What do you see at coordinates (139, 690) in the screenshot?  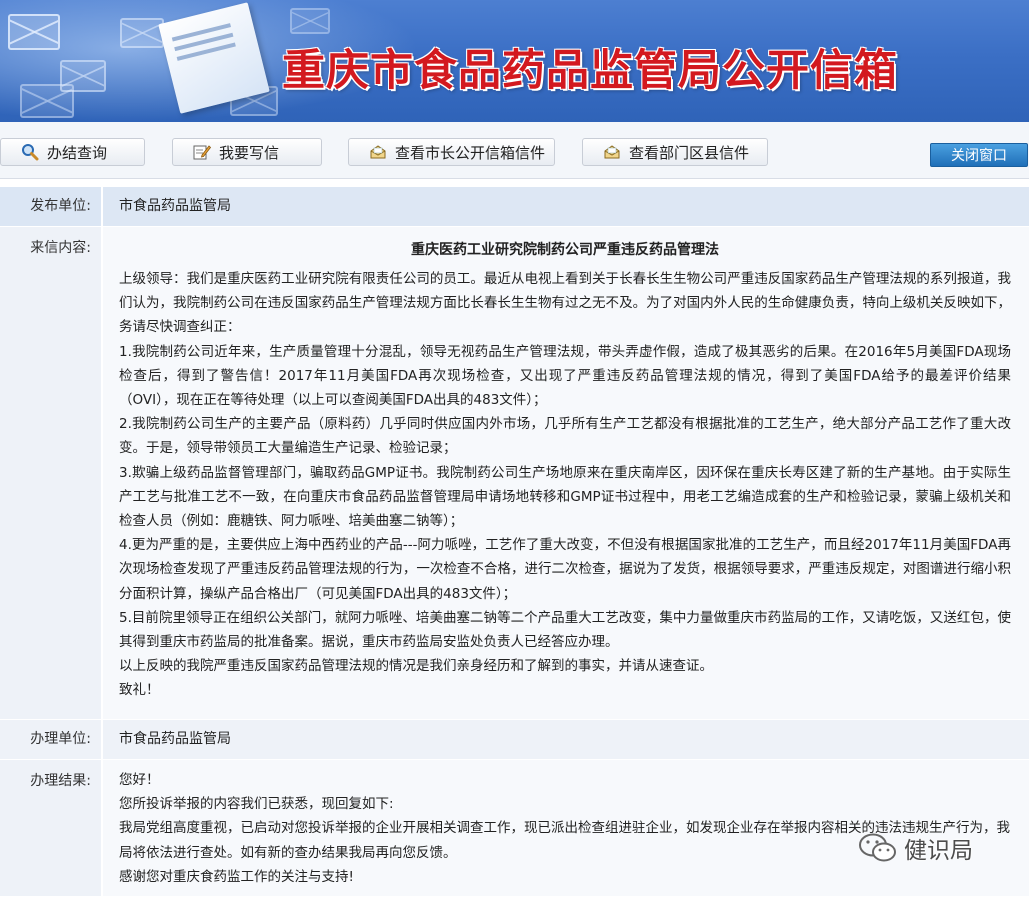 I see `letter-closing: 致礼！` at bounding box center [139, 690].